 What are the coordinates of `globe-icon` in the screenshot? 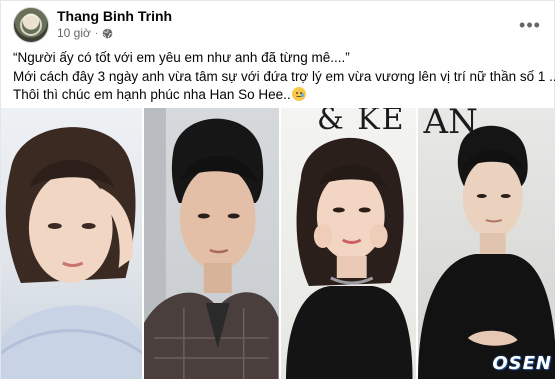 It's located at (107, 33).